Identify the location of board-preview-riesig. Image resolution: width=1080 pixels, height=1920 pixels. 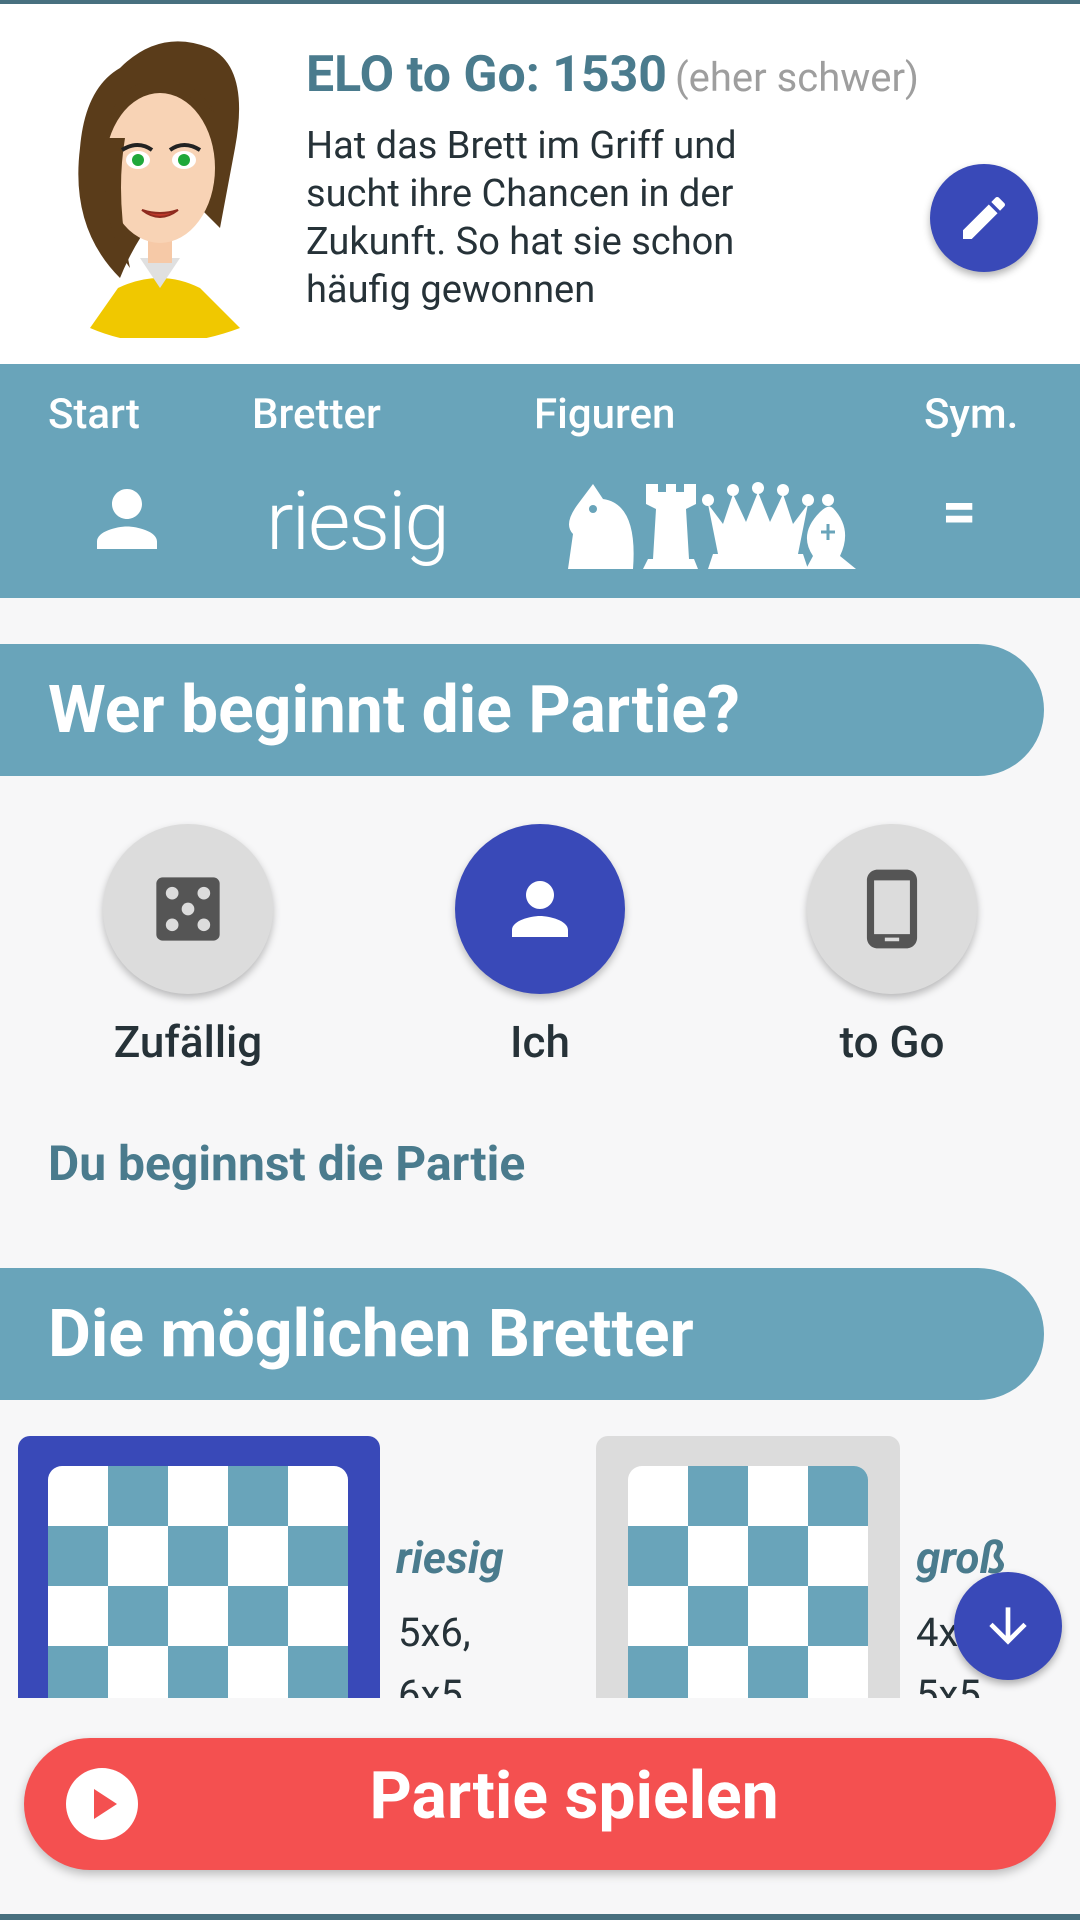
(198, 1582).